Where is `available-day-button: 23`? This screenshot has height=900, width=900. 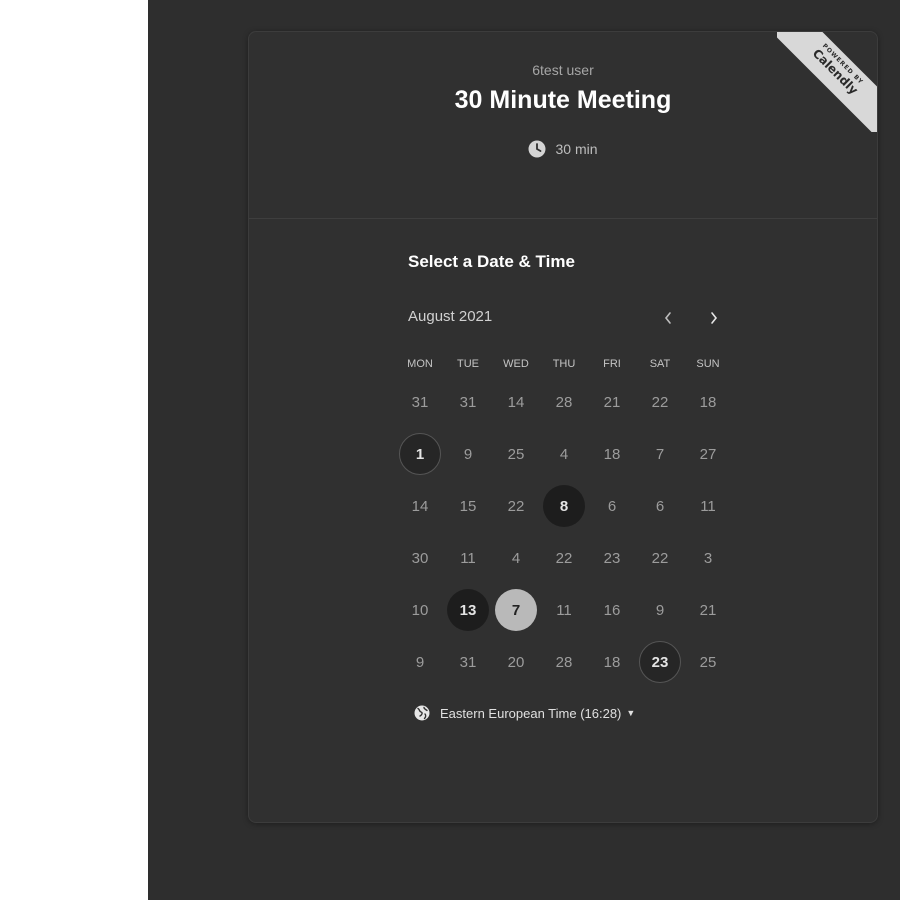
available-day-button: 23 is located at coordinates (660, 662).